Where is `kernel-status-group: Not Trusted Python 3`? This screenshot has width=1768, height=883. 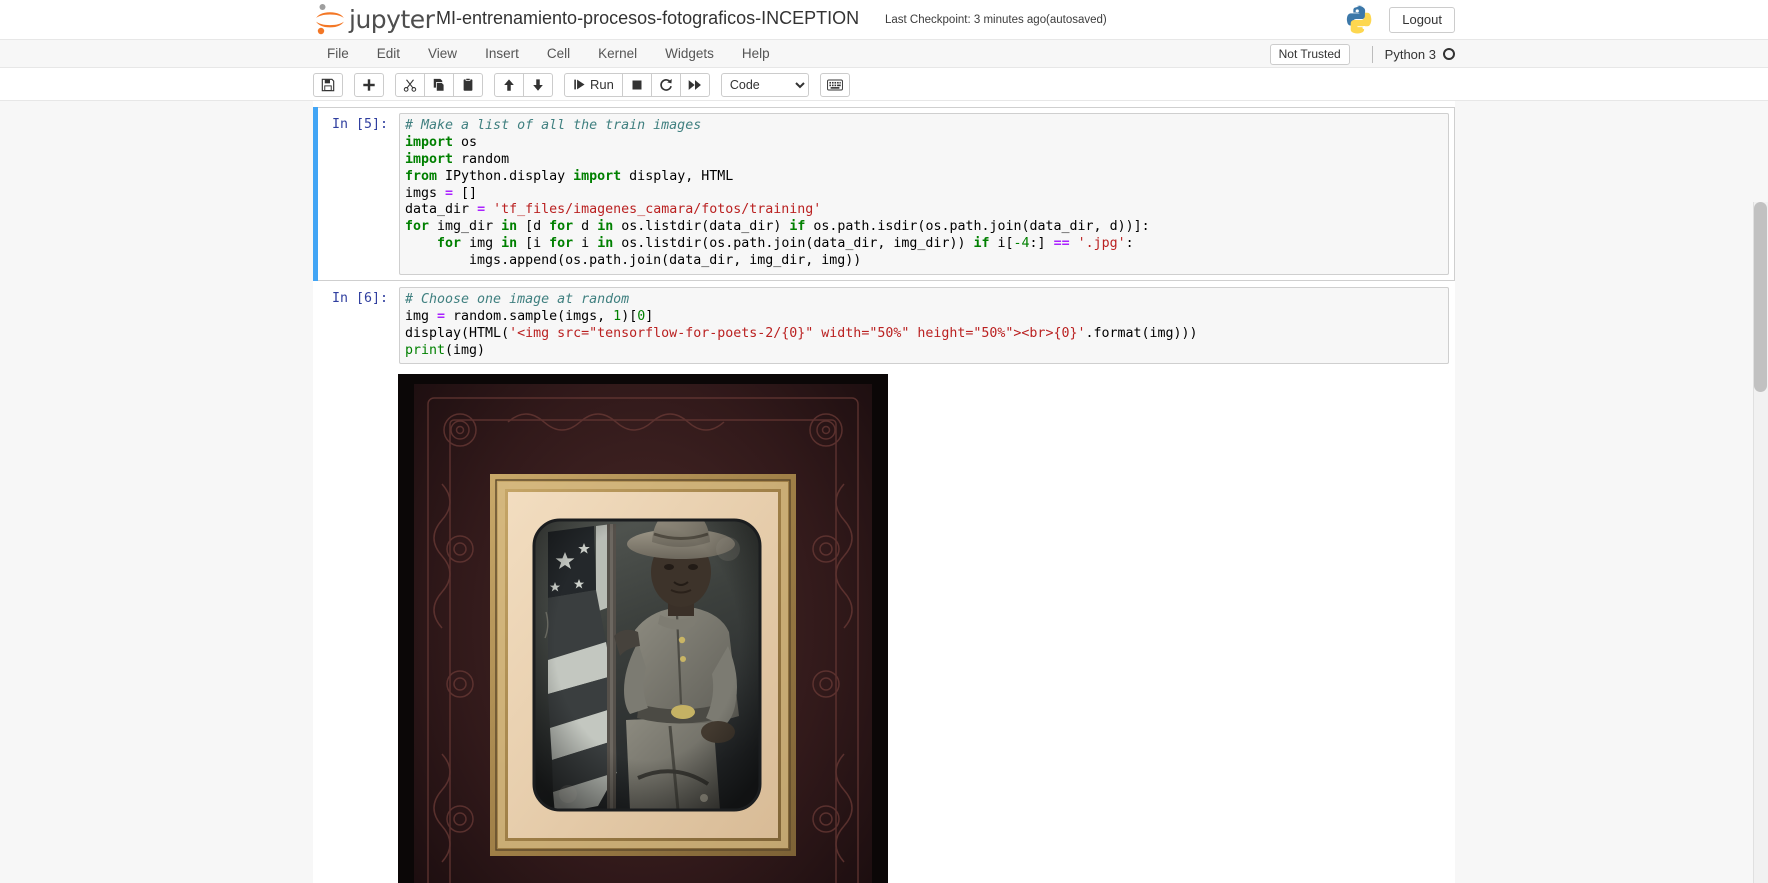 kernel-status-group: Not Trusted Python 3 is located at coordinates (1362, 54).